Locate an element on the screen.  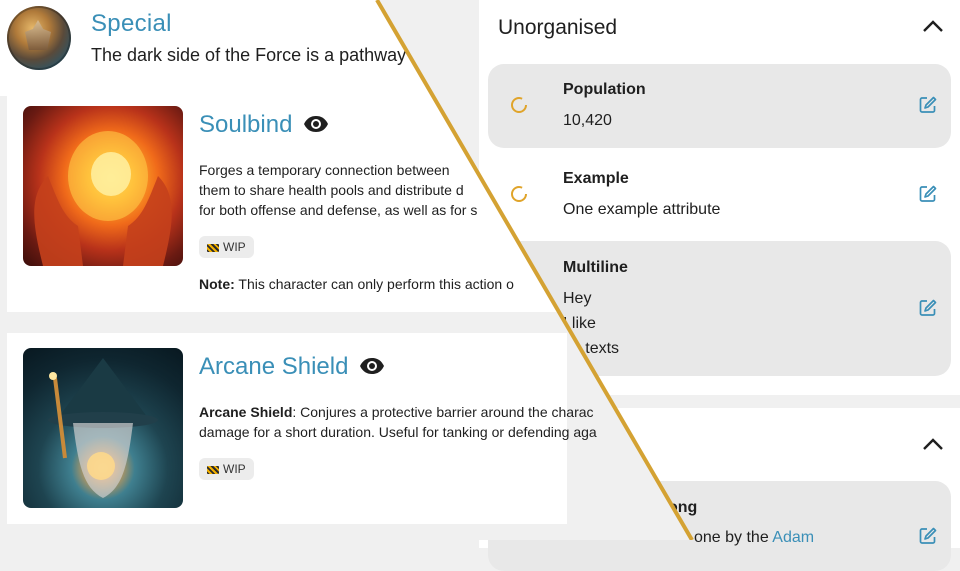
ability-title: Soulbind is located at coordinates (246, 124).